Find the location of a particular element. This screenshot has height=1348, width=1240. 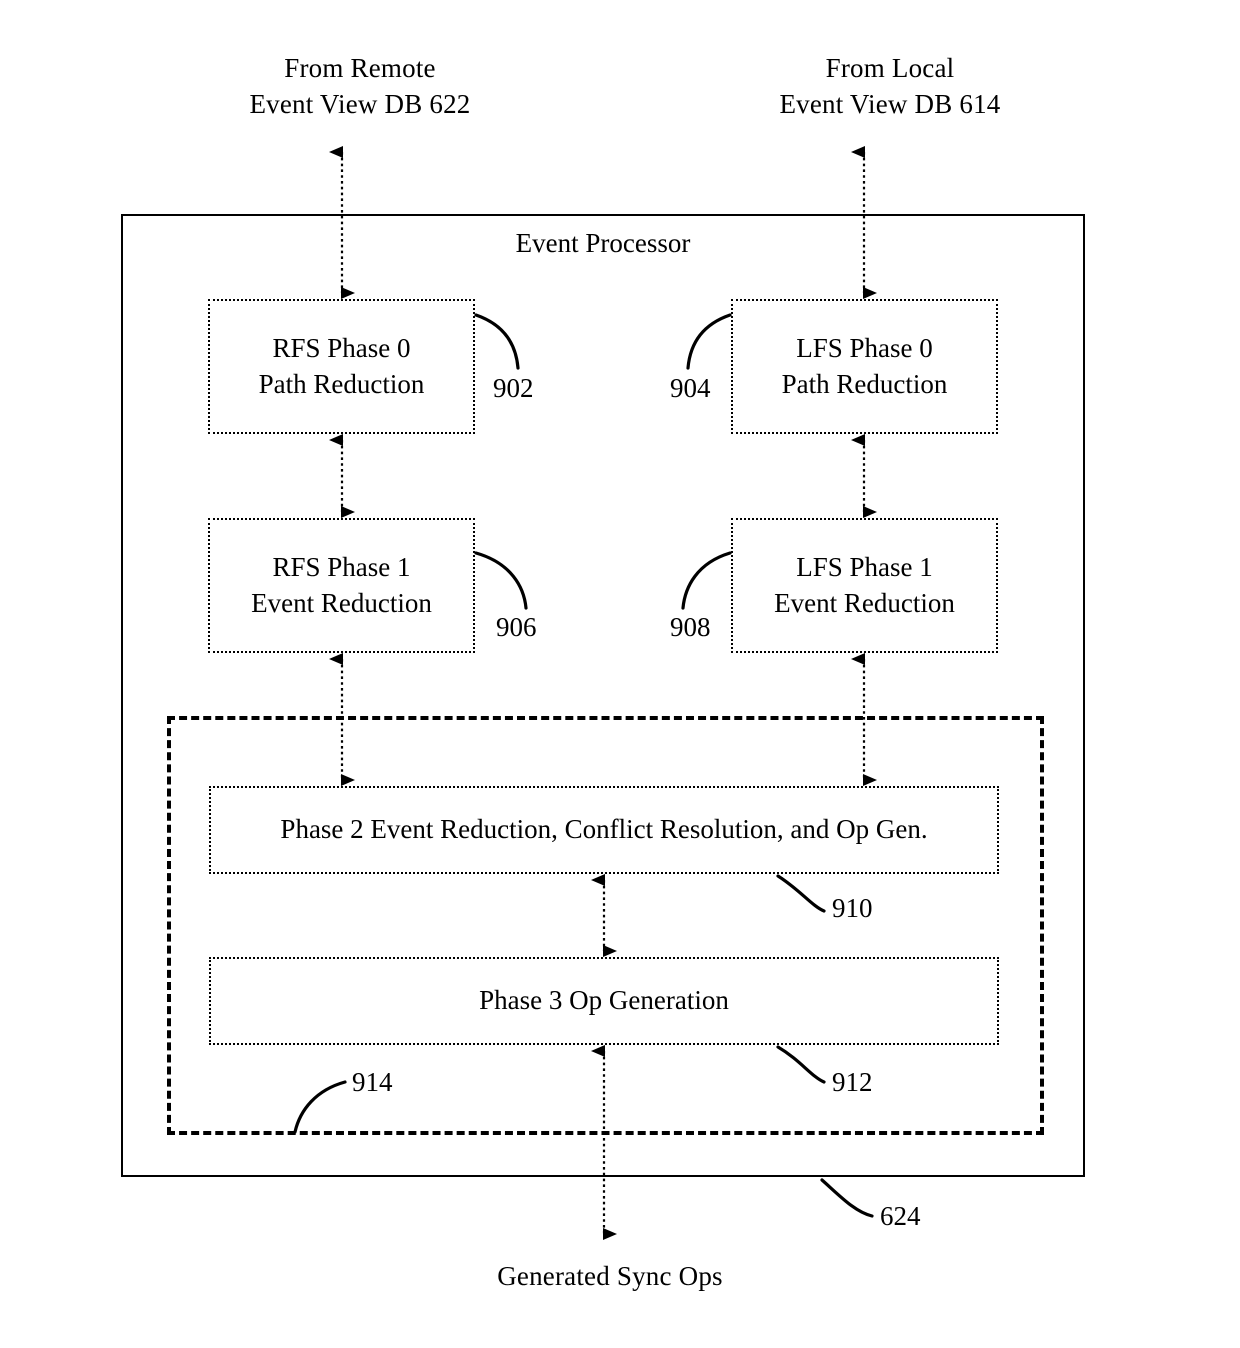

block-phase-3-label: Phase 3 Op Generation is located at coordinates (604, 1000).